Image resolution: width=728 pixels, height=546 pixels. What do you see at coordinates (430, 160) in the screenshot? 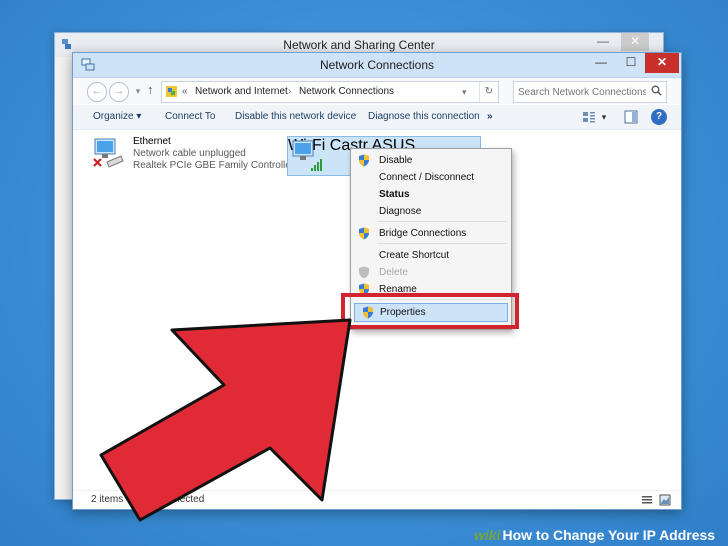
I see `menu-item-disable: Disable` at bounding box center [430, 160].